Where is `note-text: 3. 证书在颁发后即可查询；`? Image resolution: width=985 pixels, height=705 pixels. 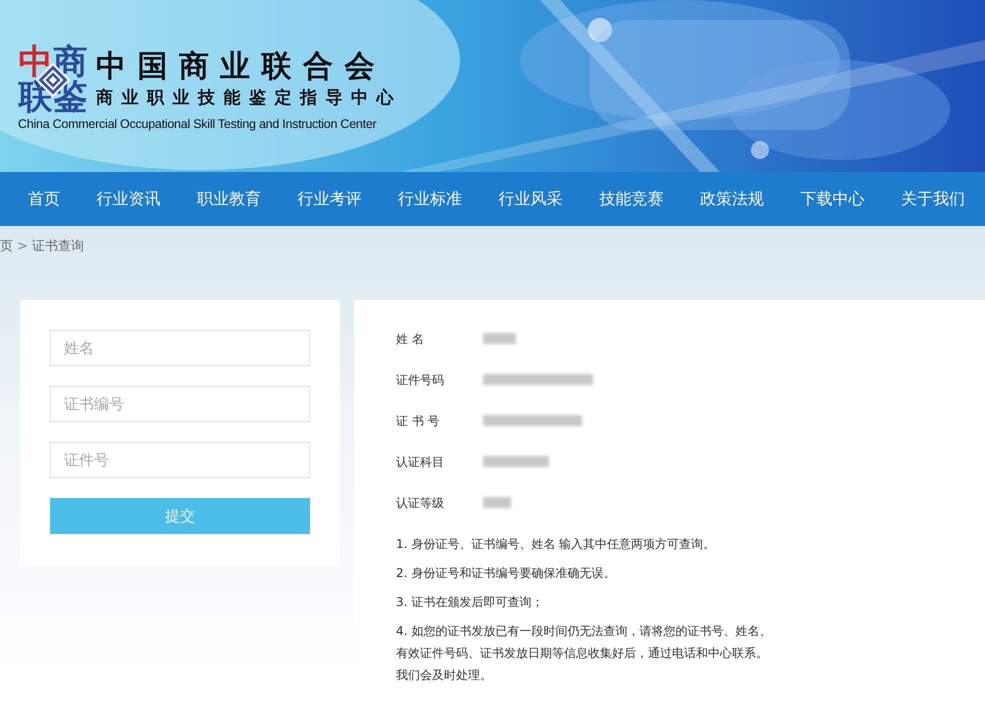 note-text: 3. 证书在颁发后即可查询； is located at coordinates (470, 602).